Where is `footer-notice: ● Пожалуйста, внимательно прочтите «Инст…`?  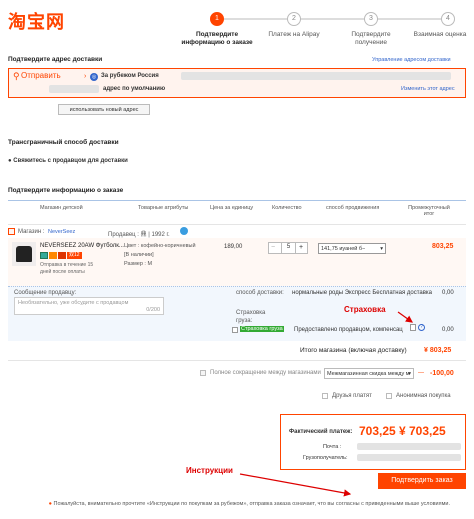 footer-notice: ● Пожалуйста, внимательно прочтите «Инст… is located at coordinates (240, 504).